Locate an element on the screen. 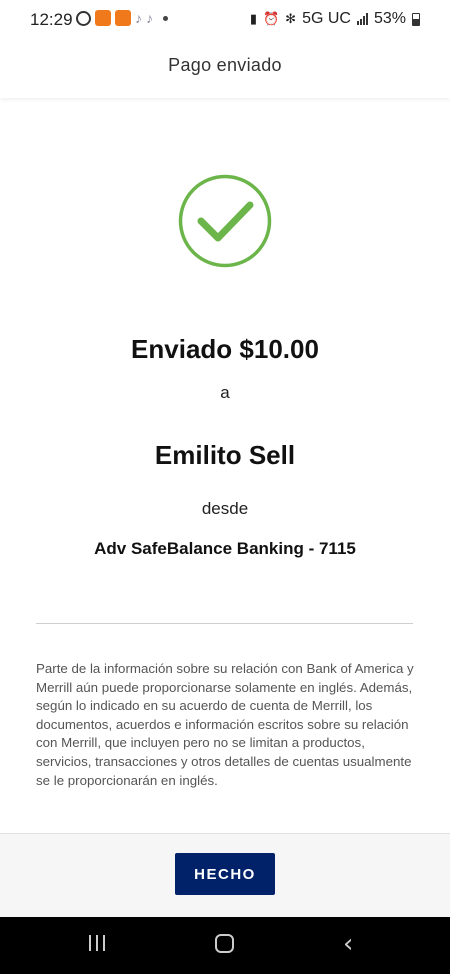  footer: HECHO is located at coordinates (225, 875).